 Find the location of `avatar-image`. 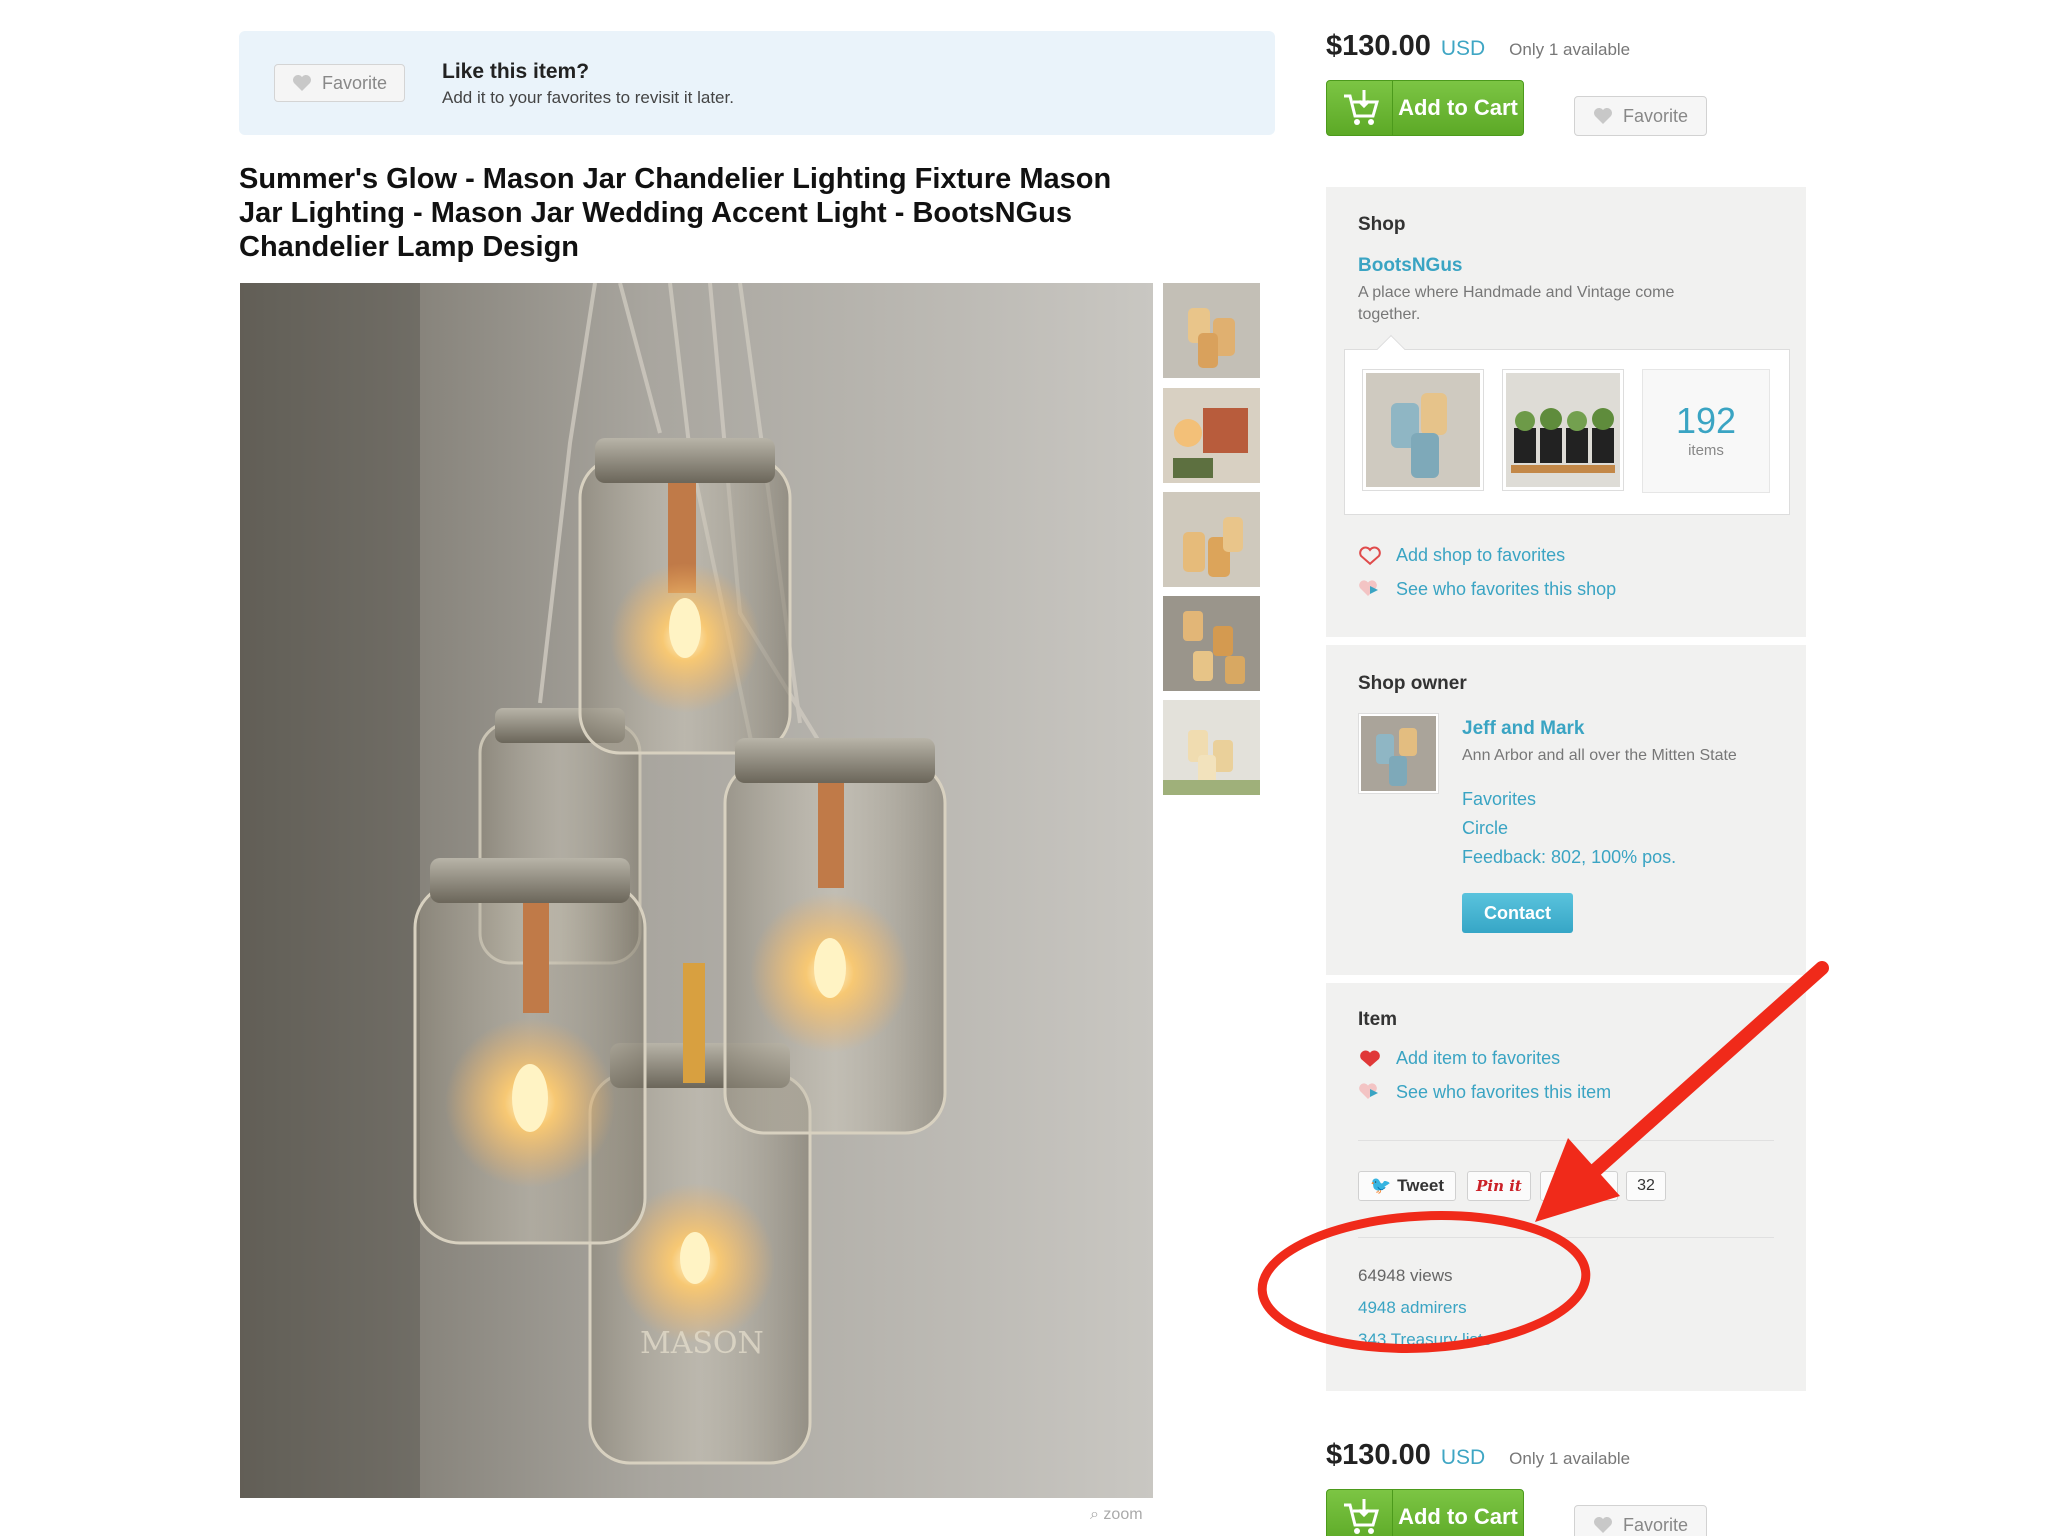

avatar-image is located at coordinates (1398, 753).